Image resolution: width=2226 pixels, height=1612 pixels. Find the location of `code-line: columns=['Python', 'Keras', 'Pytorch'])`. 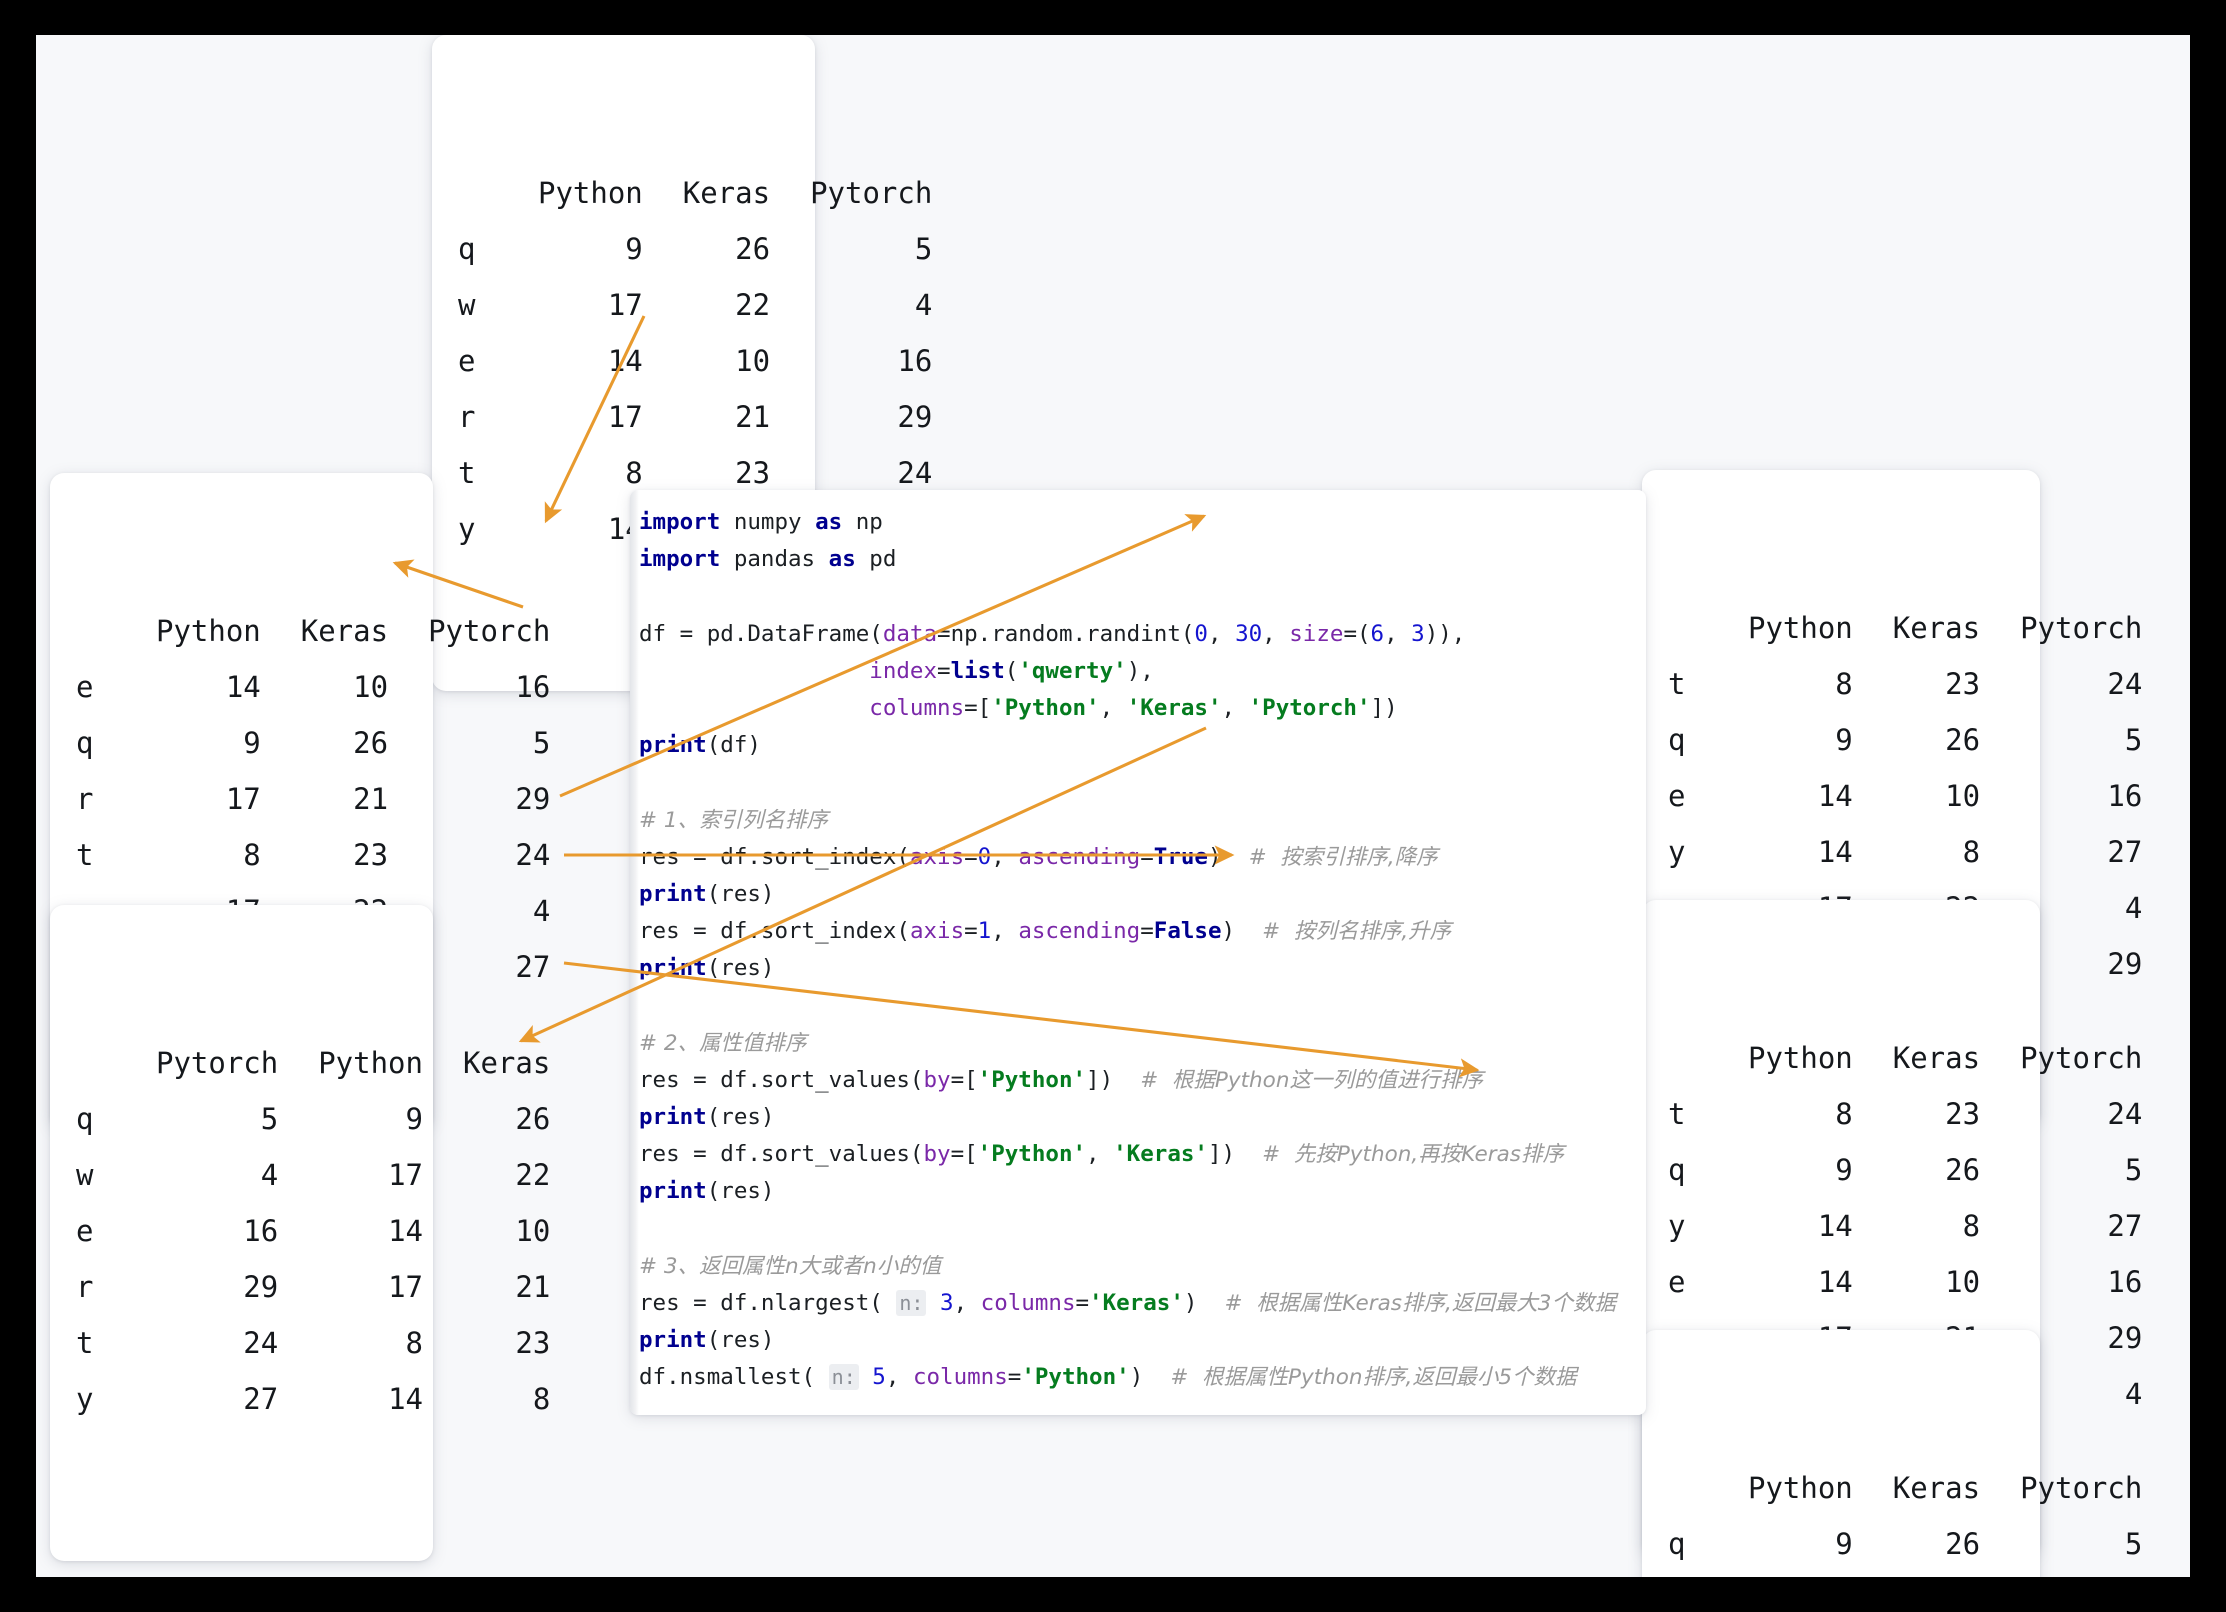

code-line: columns=['Python', 'Keras', 'Pytorch']) is located at coordinates (1142, 708).